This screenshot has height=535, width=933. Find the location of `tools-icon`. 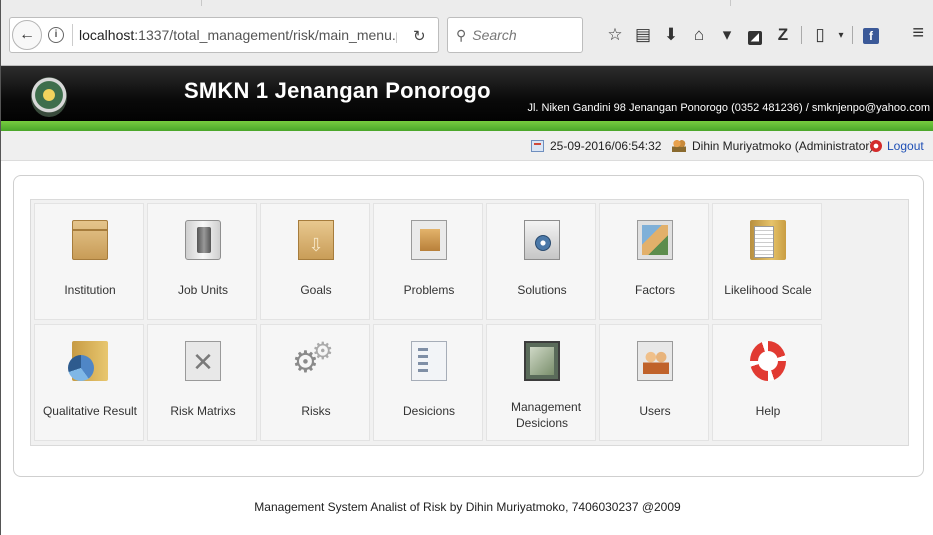

tools-icon is located at coordinates (203, 361).